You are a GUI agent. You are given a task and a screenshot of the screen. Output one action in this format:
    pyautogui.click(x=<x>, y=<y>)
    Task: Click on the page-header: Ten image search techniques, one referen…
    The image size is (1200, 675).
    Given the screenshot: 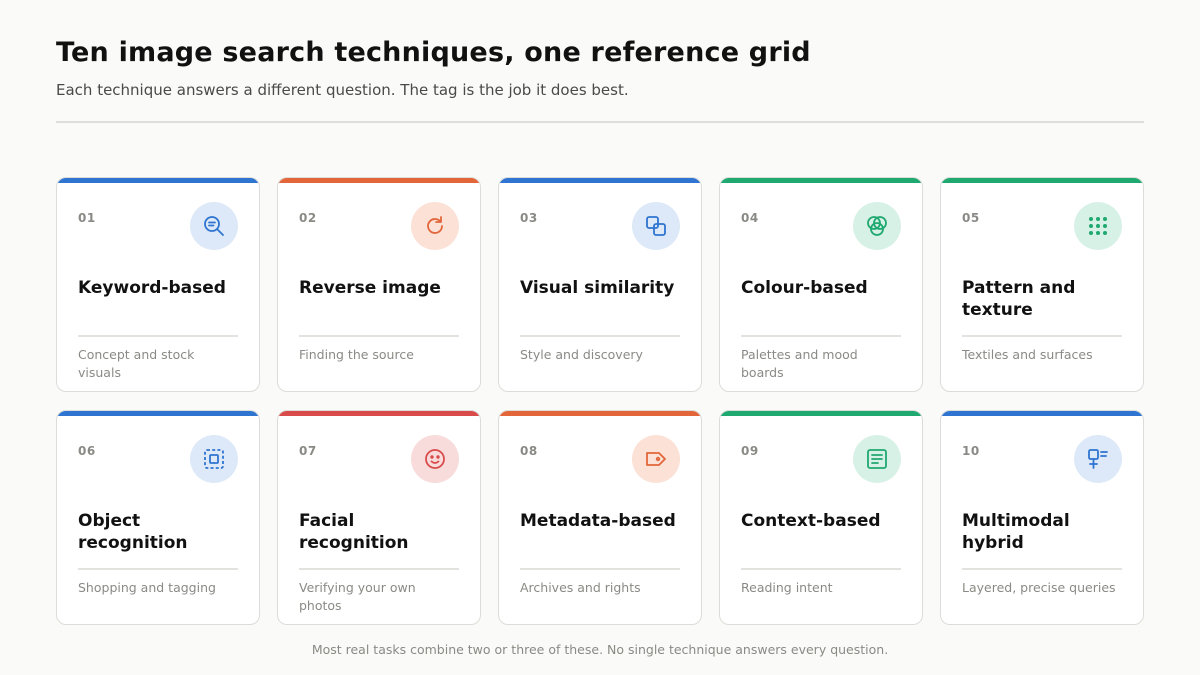 What is the action you would take?
    pyautogui.click(x=600, y=68)
    